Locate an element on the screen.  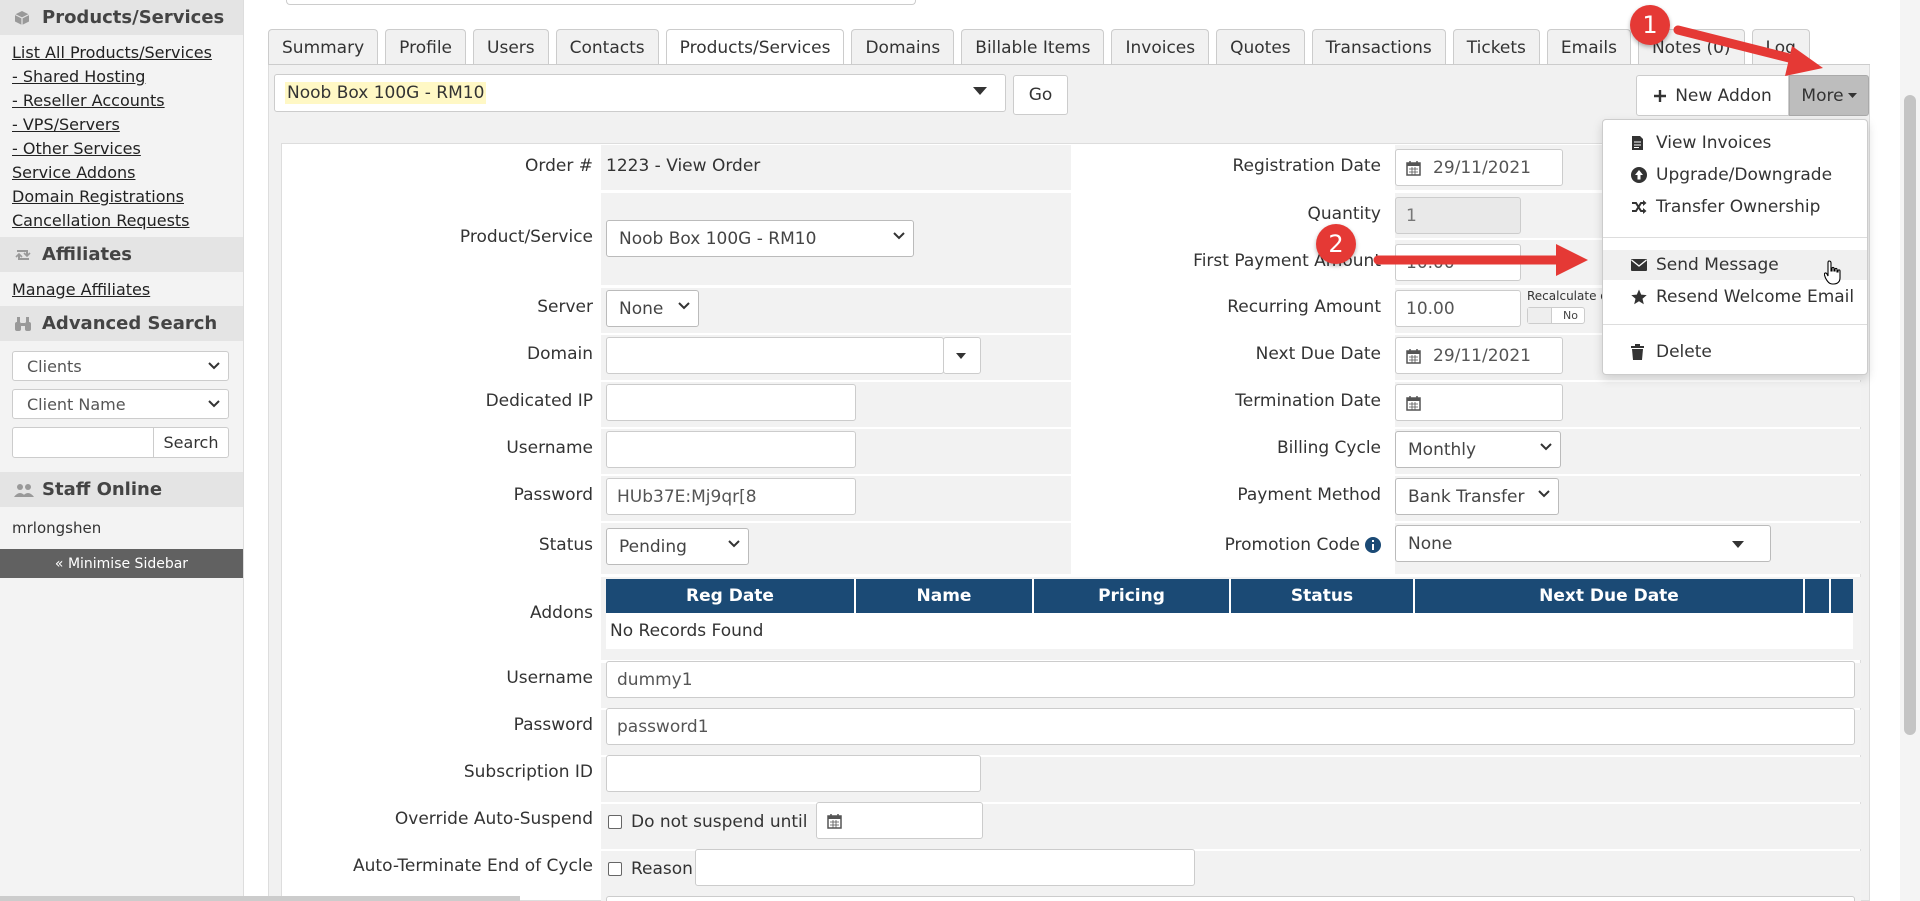
tab-products-services: Products/Services is located at coordinates (755, 47).